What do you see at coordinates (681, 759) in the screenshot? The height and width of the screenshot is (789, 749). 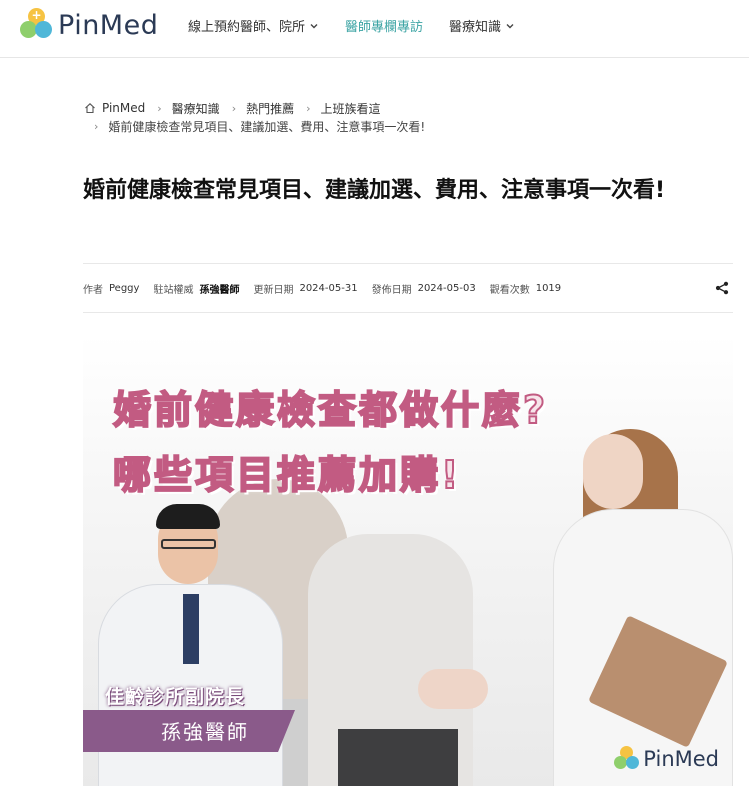 I see `watermark-text: PinMed` at bounding box center [681, 759].